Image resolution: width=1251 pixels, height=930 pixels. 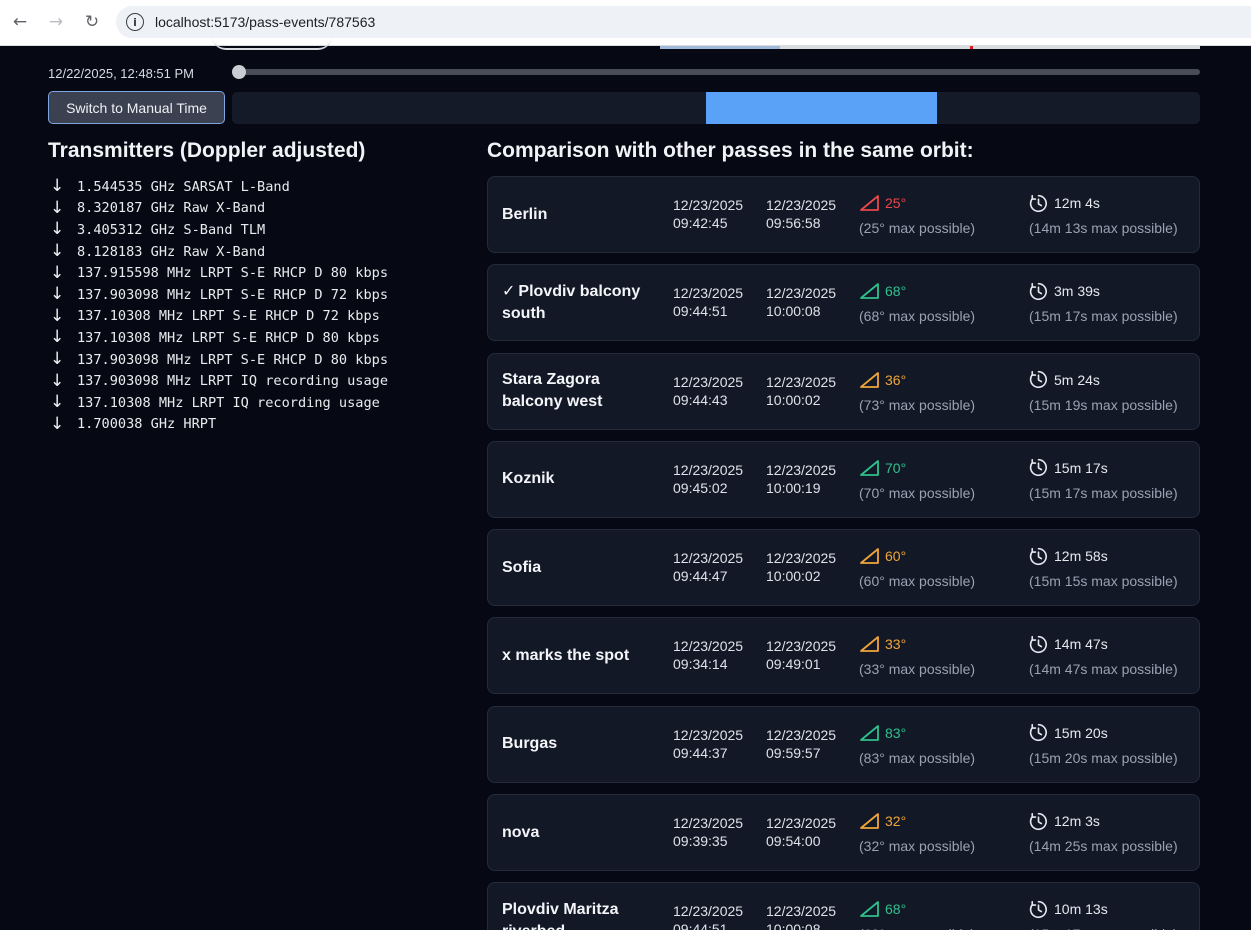 What do you see at coordinates (801, 655) in the screenshot?
I see `pass-end: 12/23/2025 09:49:01` at bounding box center [801, 655].